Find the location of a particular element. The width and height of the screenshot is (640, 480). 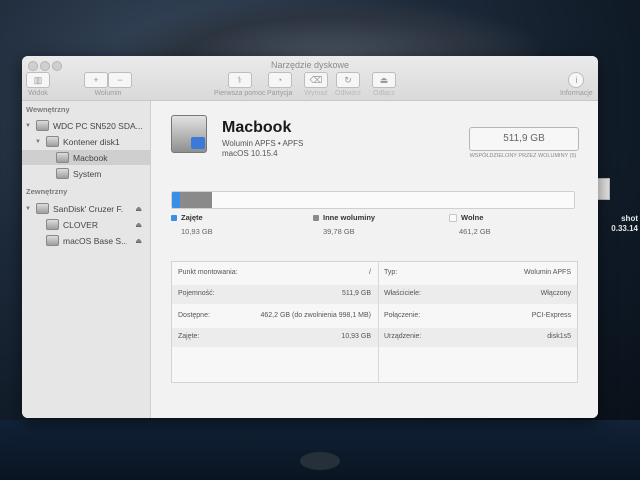

sidebar-item-label: Kontener disk1 is located at coordinates (91, 141).